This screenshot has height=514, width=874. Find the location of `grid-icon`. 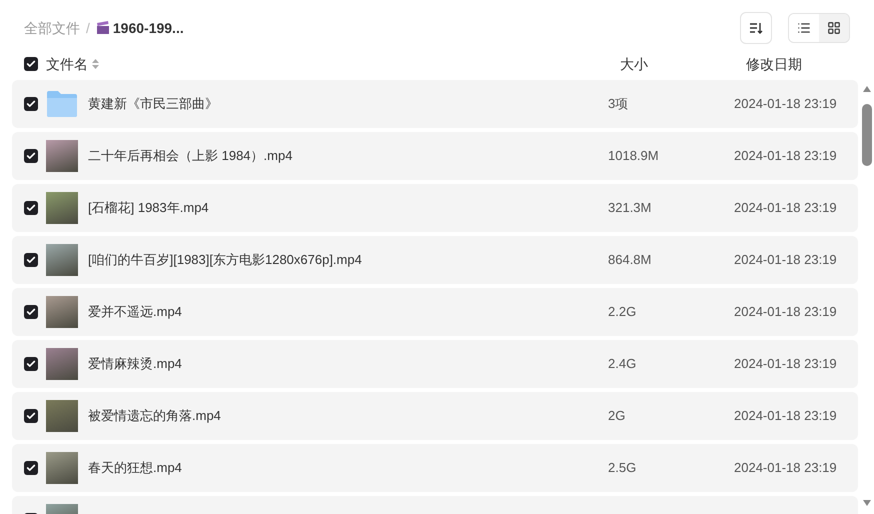

grid-icon is located at coordinates (834, 28).